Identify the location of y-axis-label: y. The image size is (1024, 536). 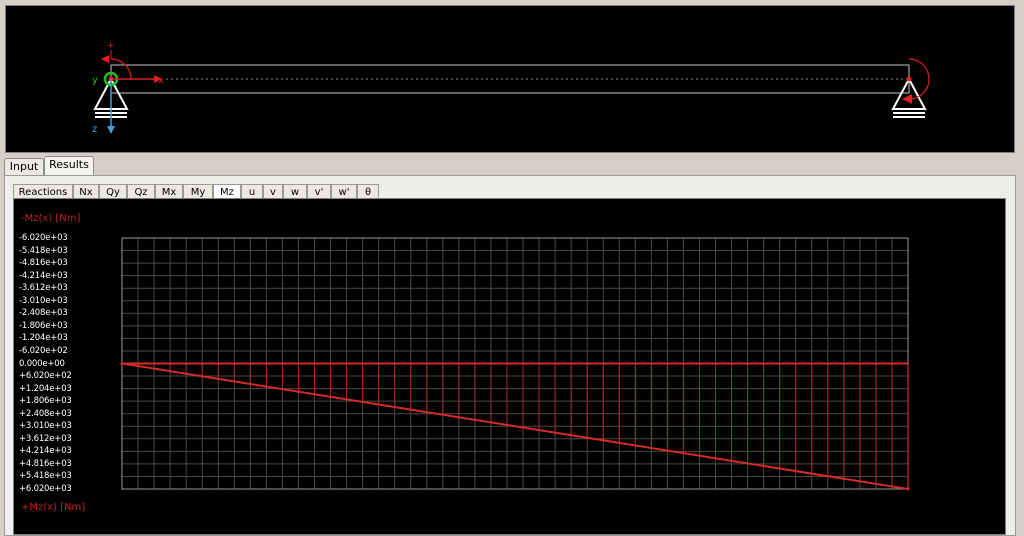
(95, 80).